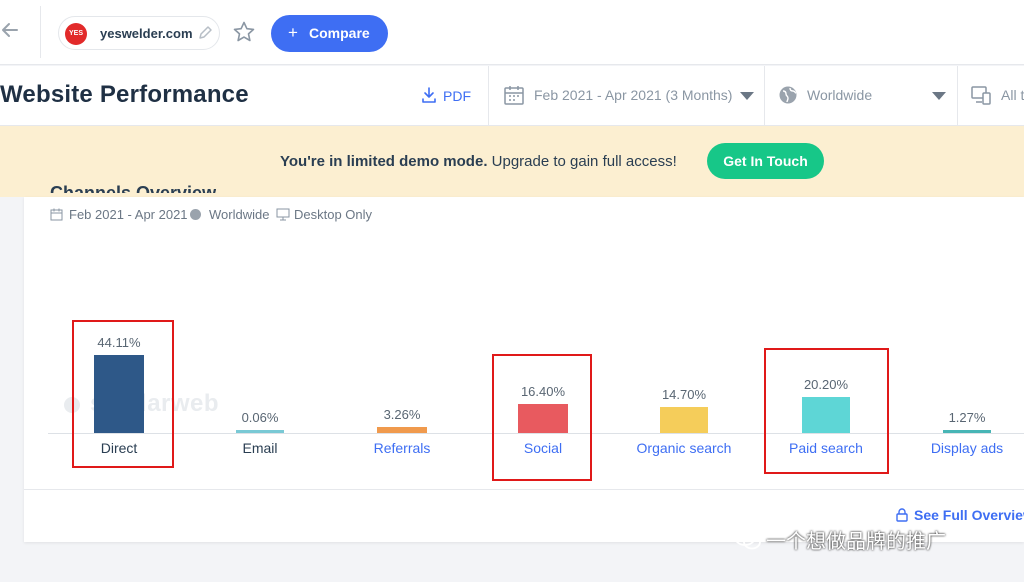 The height and width of the screenshot is (582, 1024). I want to click on devices-icon, so click(981, 95).